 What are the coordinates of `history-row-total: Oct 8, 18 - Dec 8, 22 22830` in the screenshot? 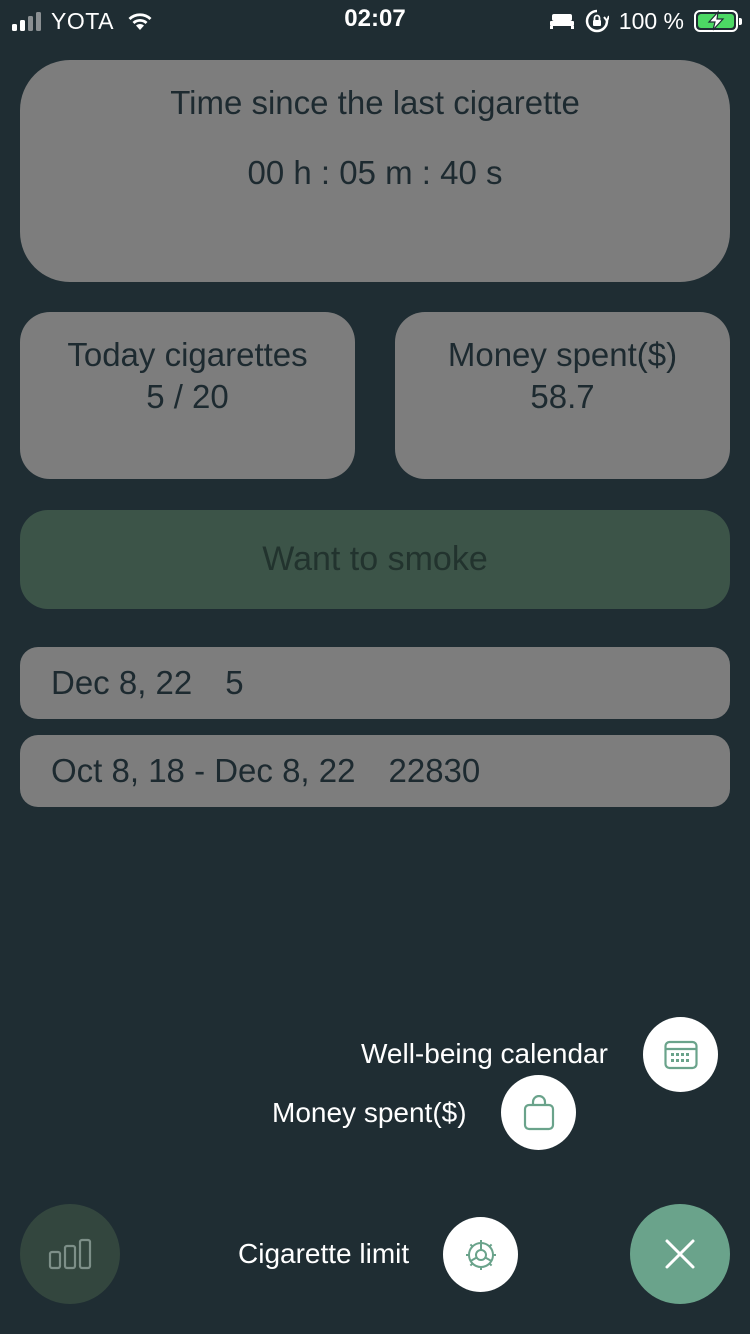 It's located at (375, 771).